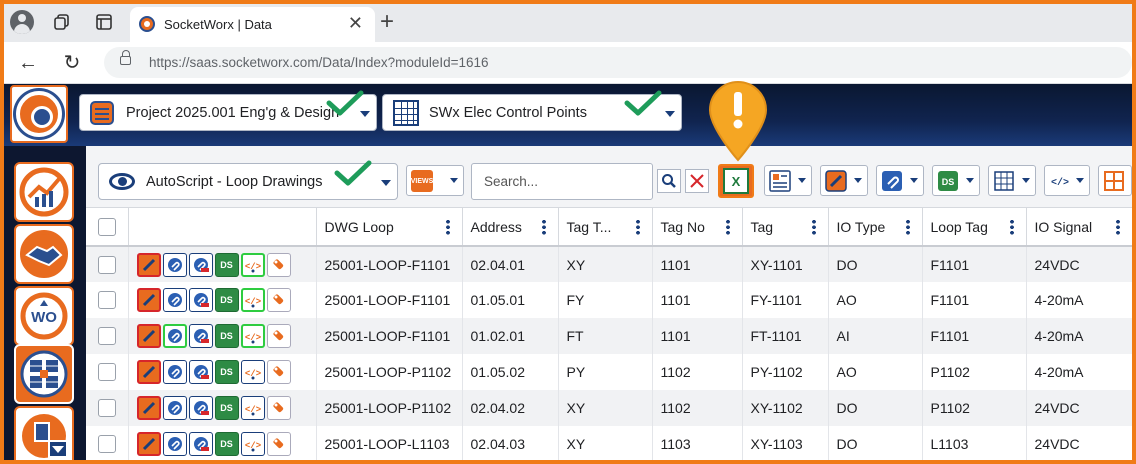 This screenshot has width=1136, height=464. What do you see at coordinates (736, 181) in the screenshot?
I see `export-excel-button: X` at bounding box center [736, 181].